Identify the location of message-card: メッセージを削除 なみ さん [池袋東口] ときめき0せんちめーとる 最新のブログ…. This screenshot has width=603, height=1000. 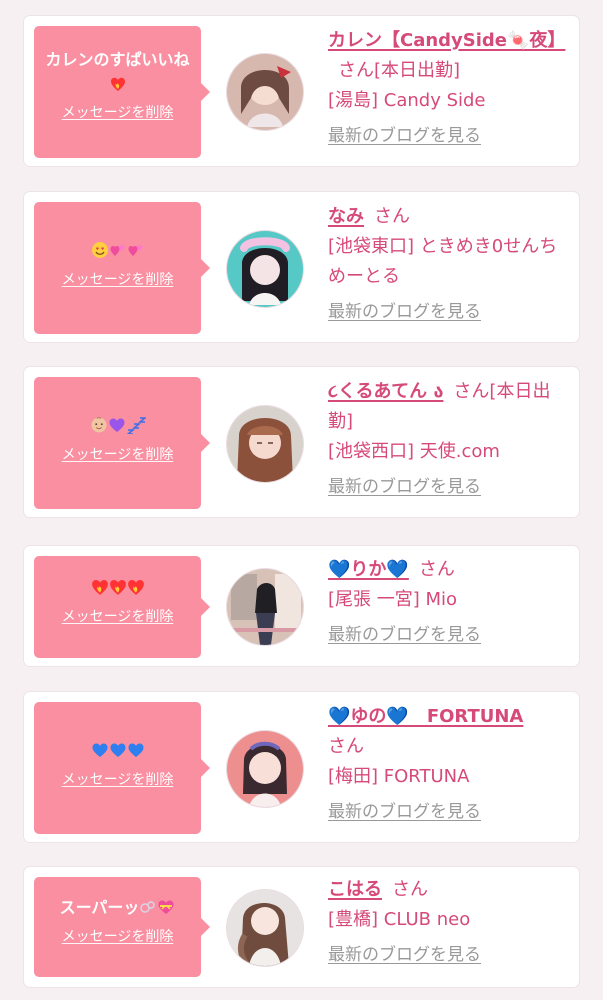
(301, 267).